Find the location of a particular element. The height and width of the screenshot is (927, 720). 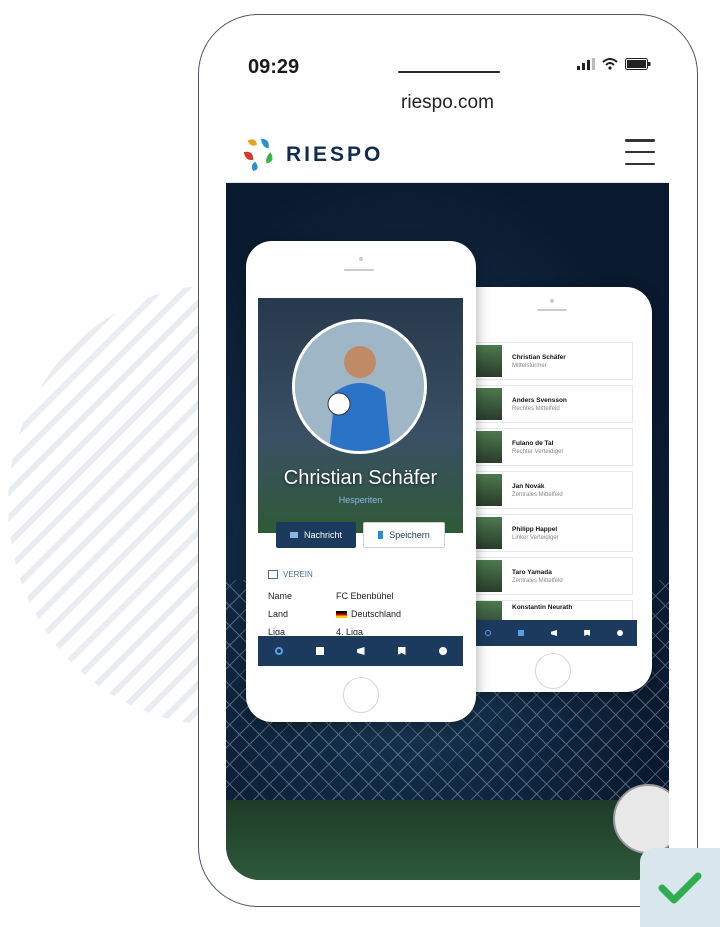

player-name: Konstantin Neurath is located at coordinates (542, 607).